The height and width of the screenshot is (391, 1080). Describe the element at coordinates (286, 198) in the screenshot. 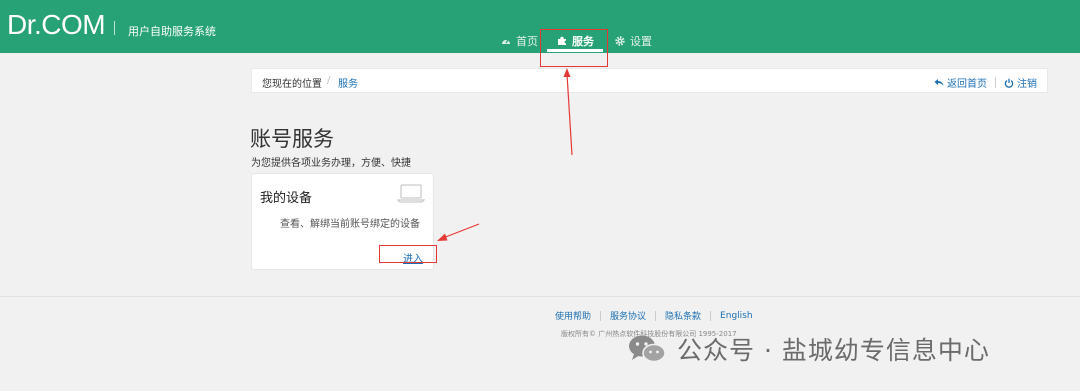

I see `card-title: 我的设备` at that location.